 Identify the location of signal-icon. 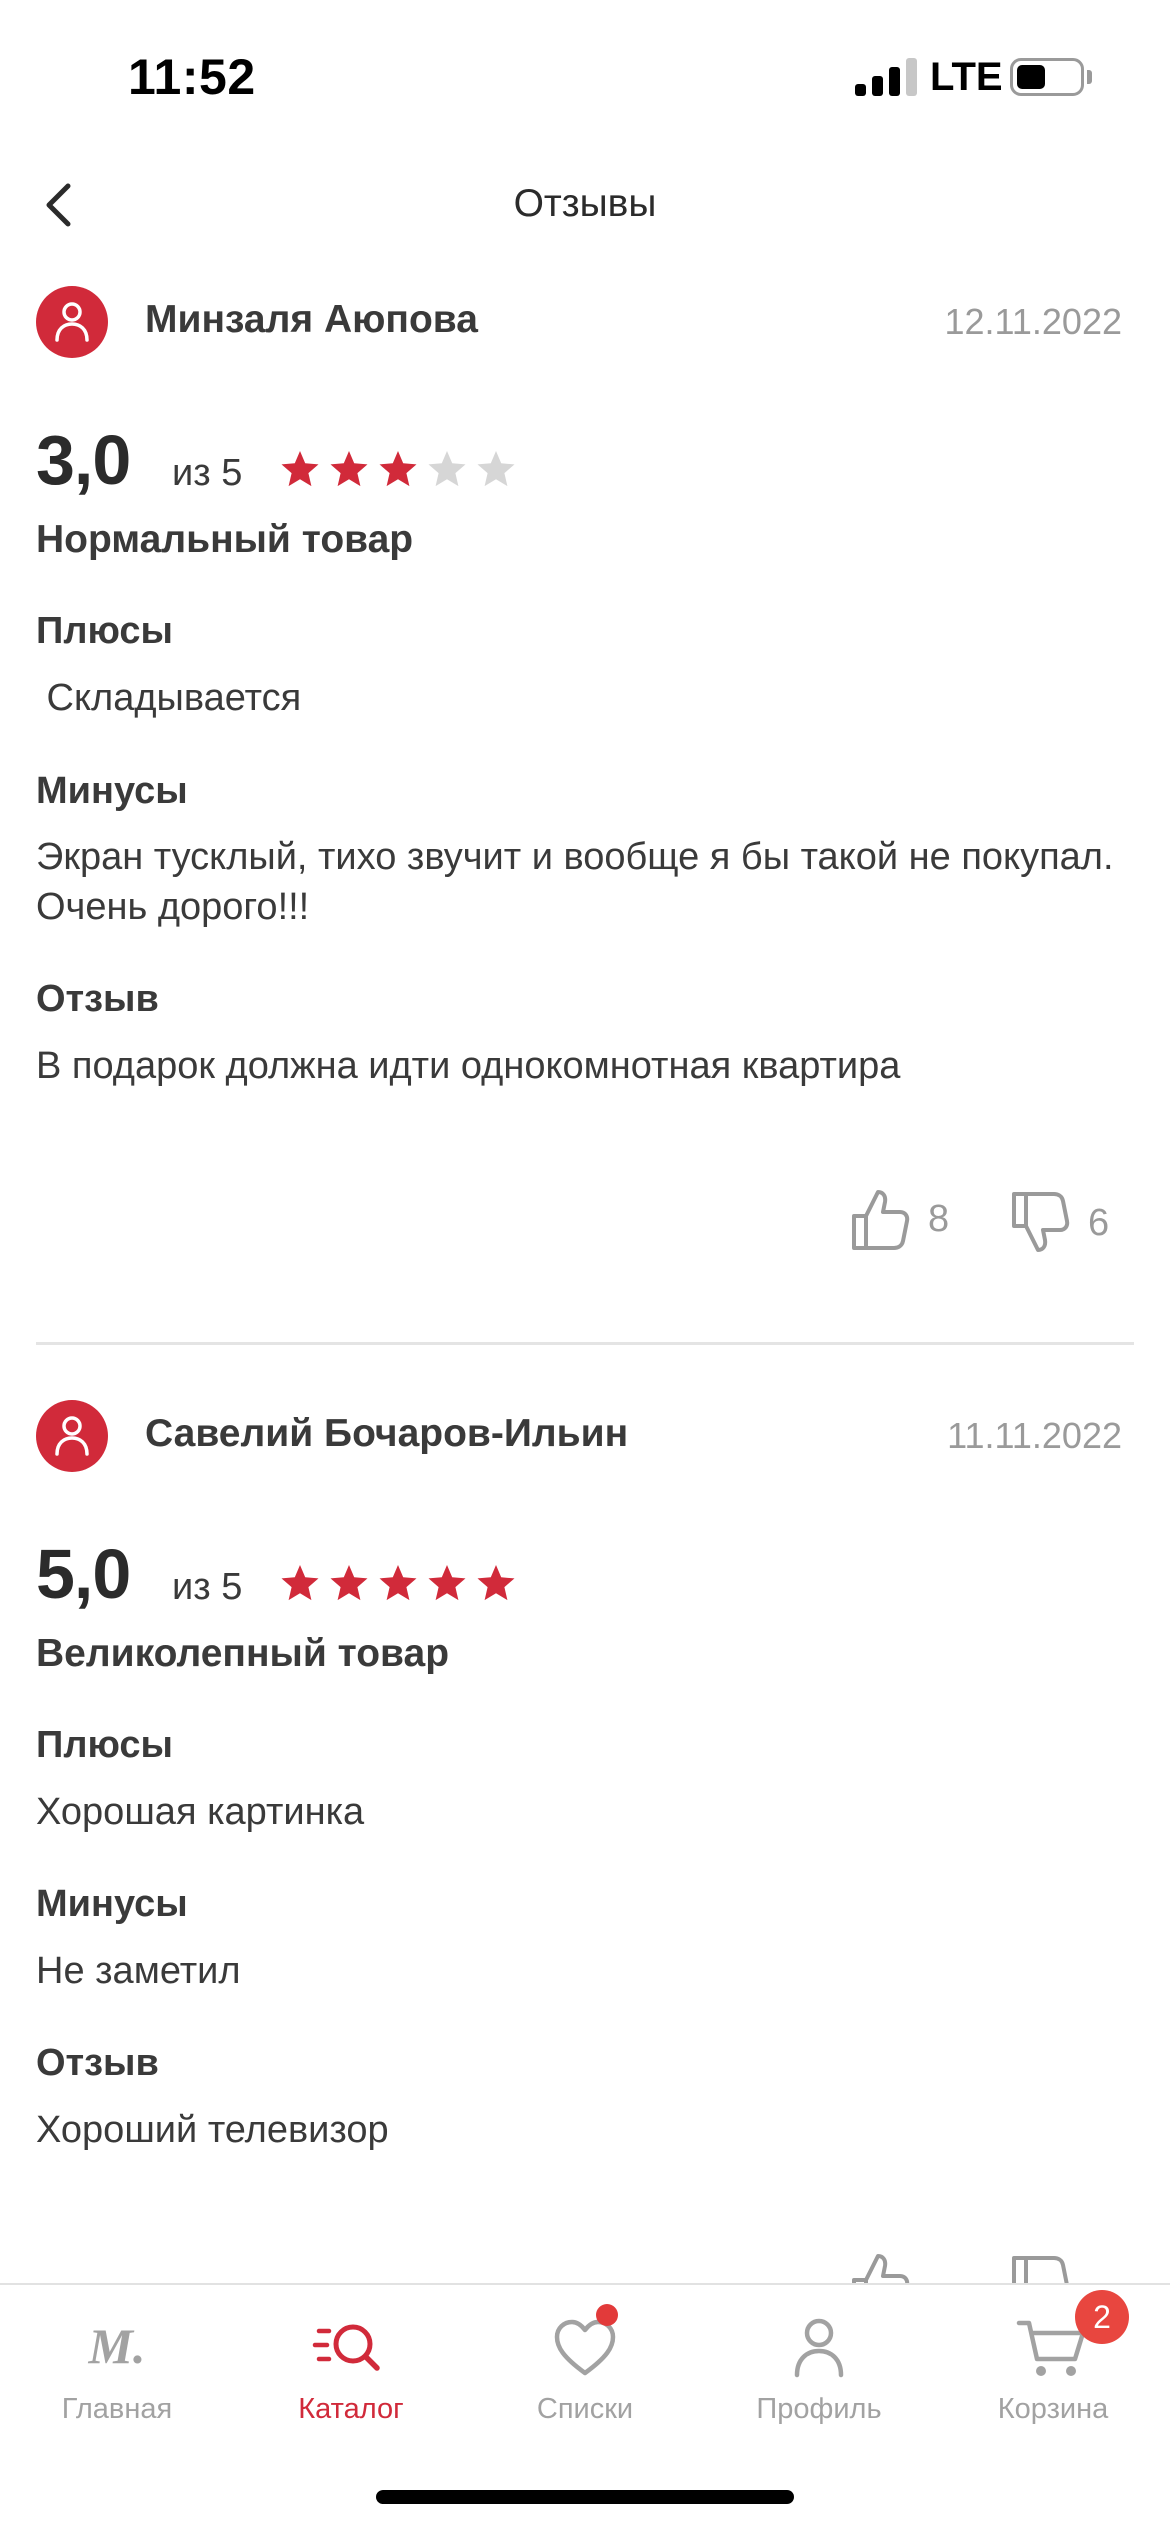
(886, 76).